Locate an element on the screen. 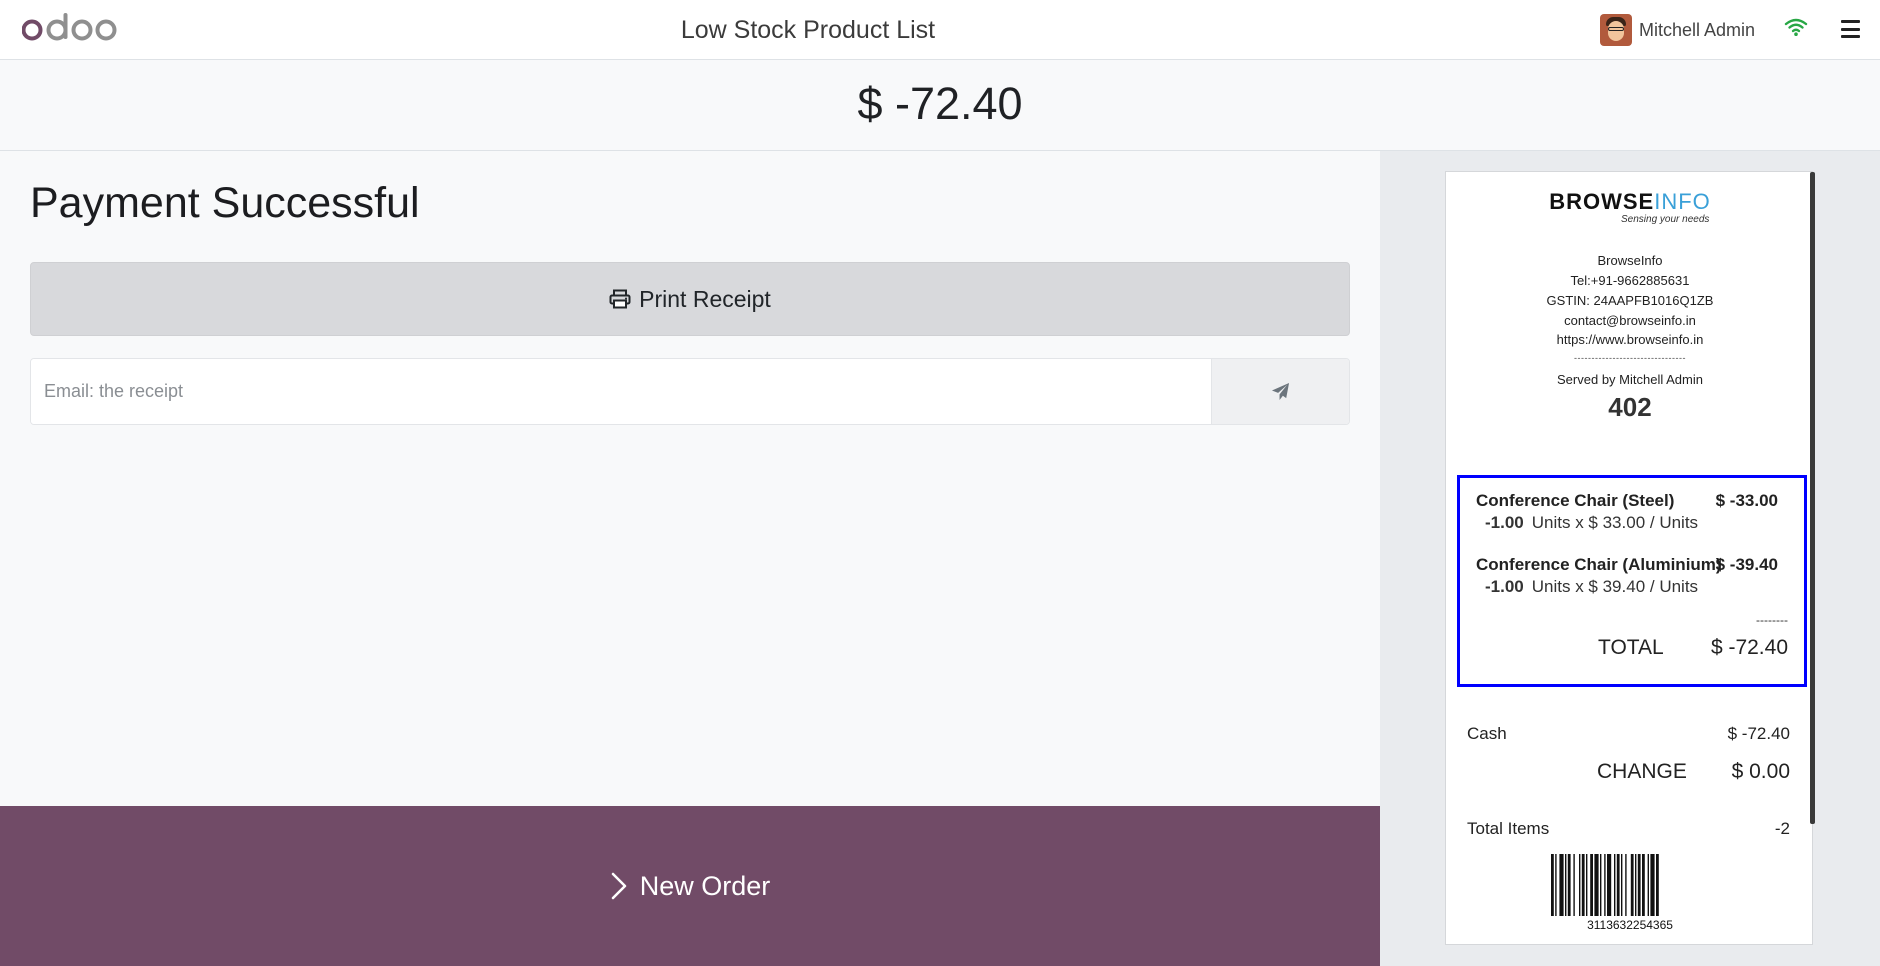  new-order-button: New Order is located at coordinates (690, 886).